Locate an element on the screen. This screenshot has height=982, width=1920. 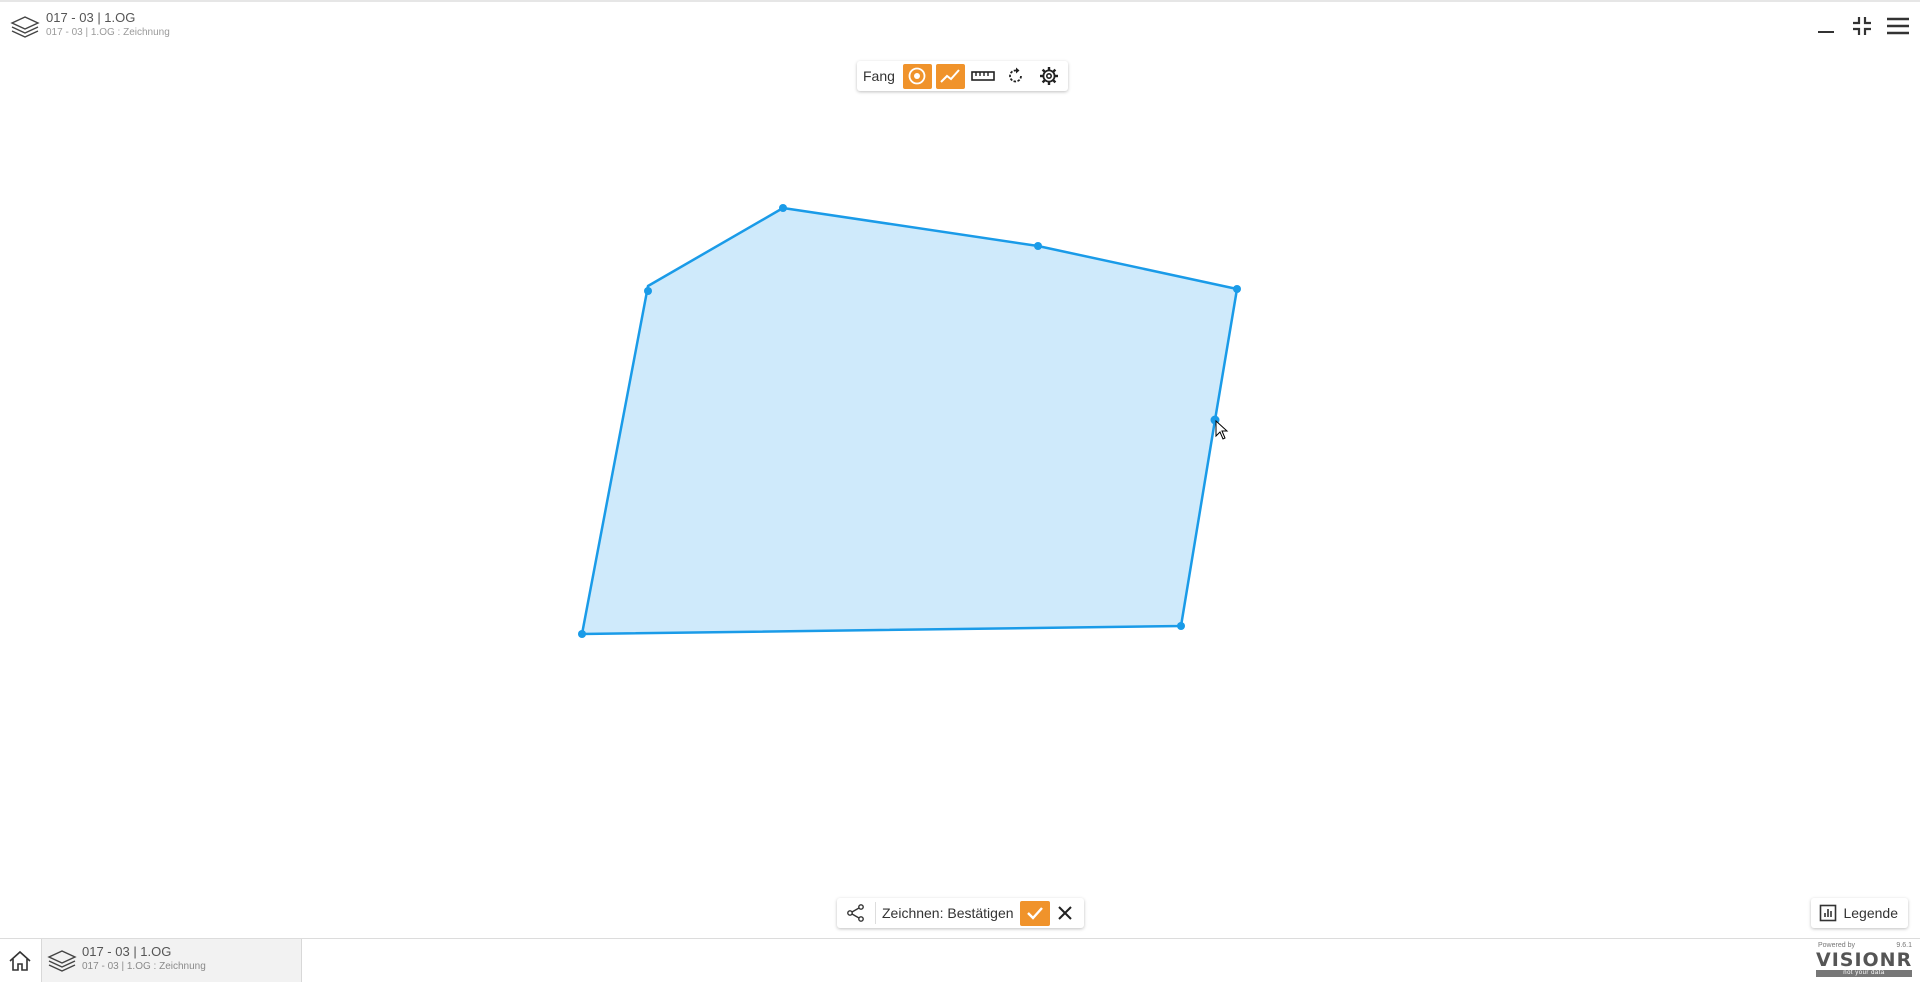
confirm-button is located at coordinates (1034, 913).